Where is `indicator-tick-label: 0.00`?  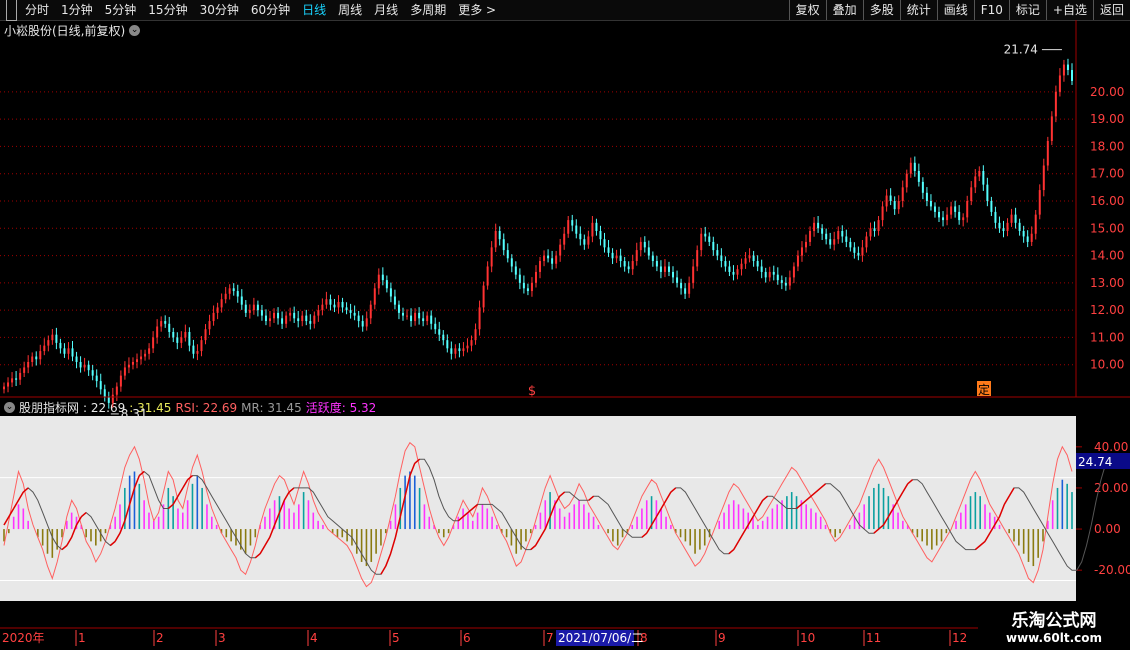 indicator-tick-label: 0.00 is located at coordinates (1107, 529).